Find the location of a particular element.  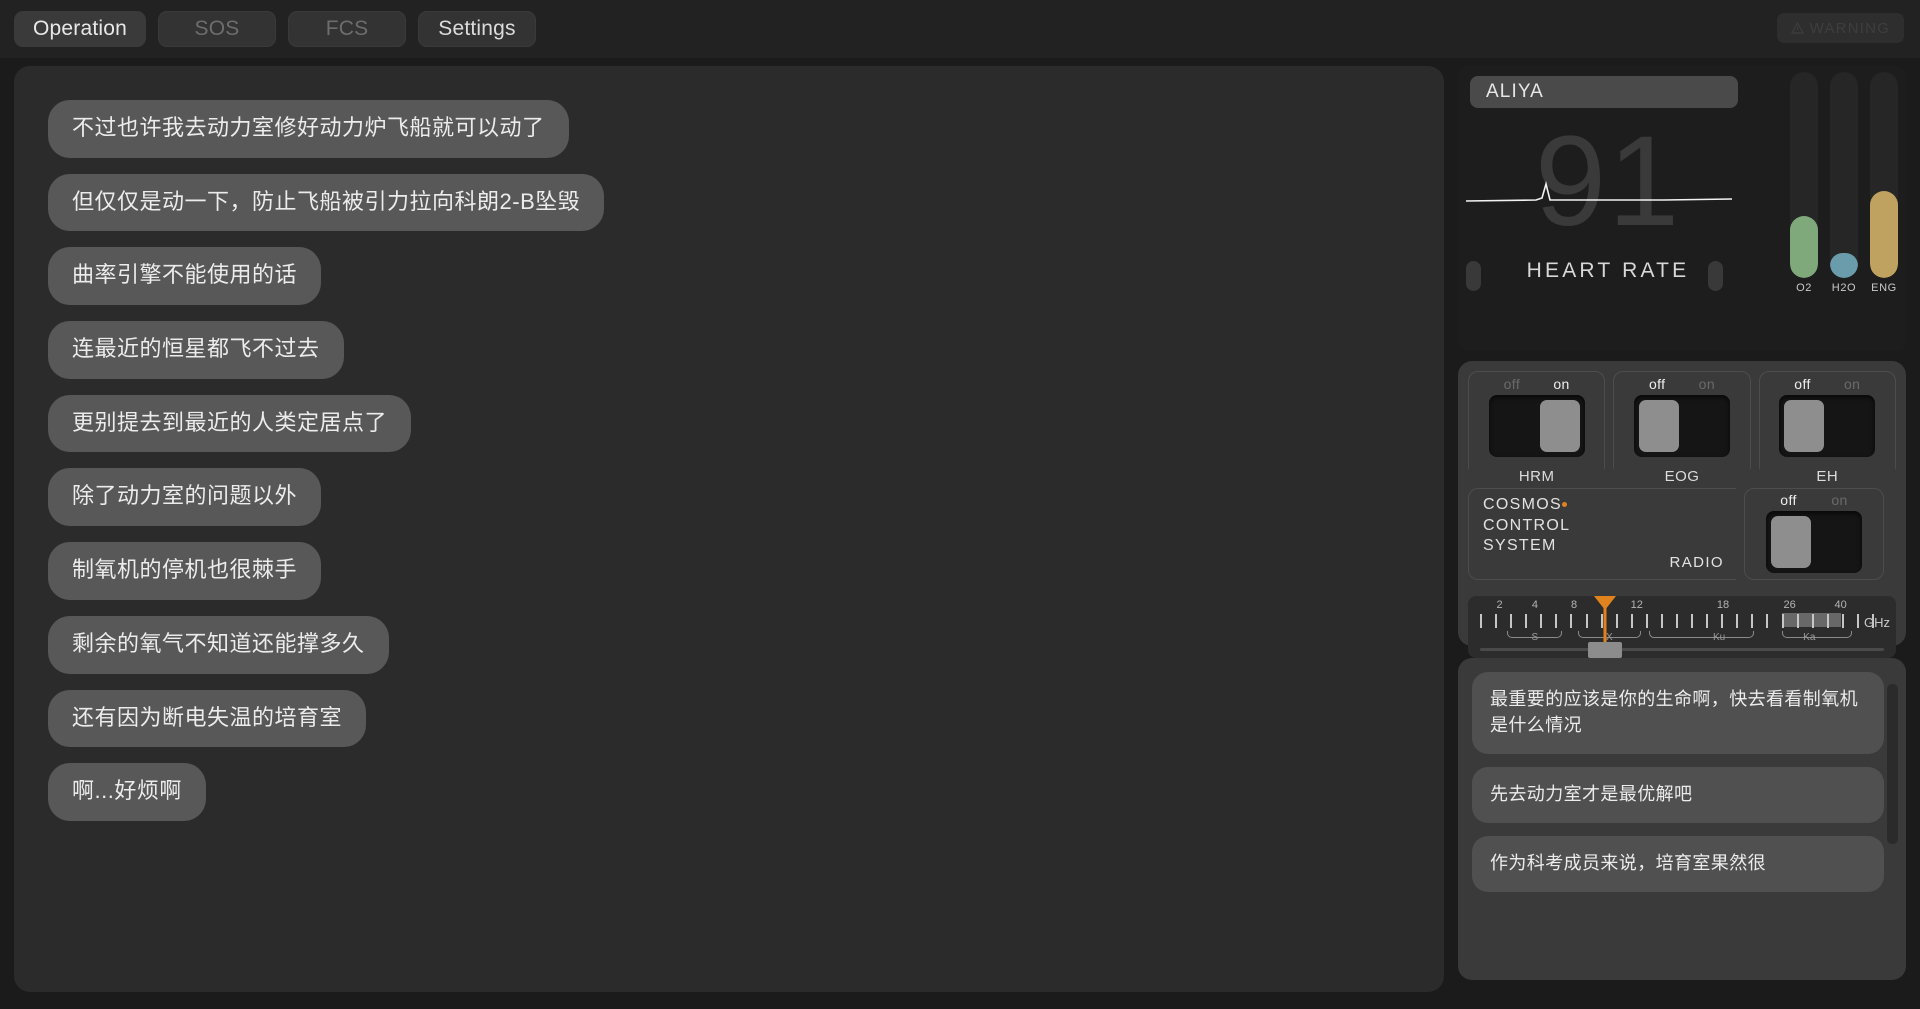

crew-name-plate: ALIYA is located at coordinates (1604, 92).